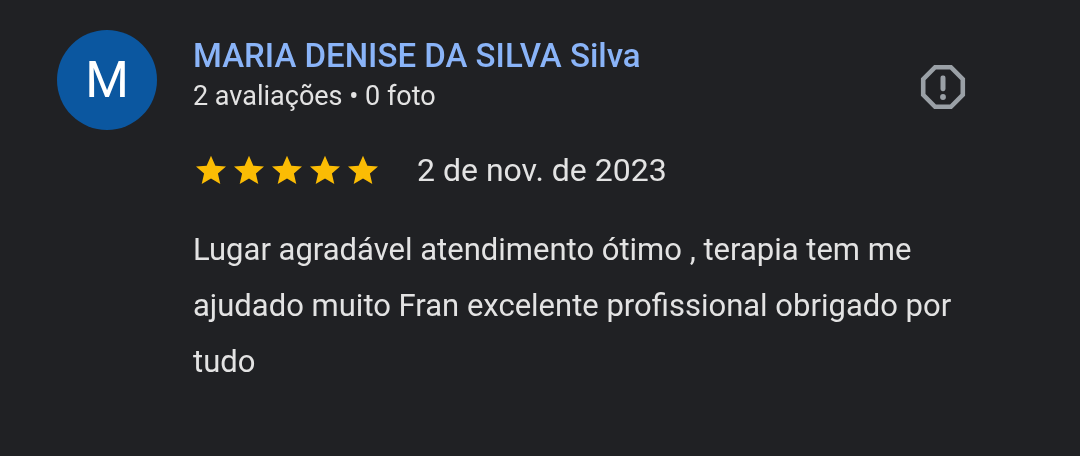 Image resolution: width=1080 pixels, height=456 pixels. I want to click on author-stats: 2 avaliações • 0 foto, so click(315, 96).